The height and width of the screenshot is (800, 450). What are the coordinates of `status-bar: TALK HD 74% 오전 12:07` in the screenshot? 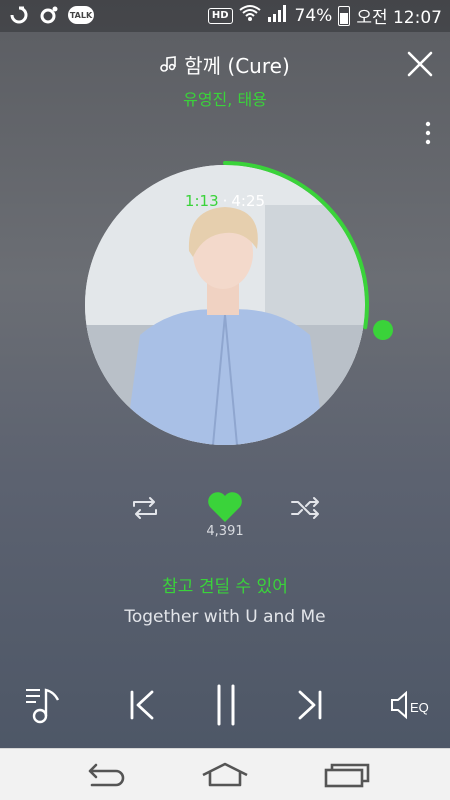 It's located at (225, 16).